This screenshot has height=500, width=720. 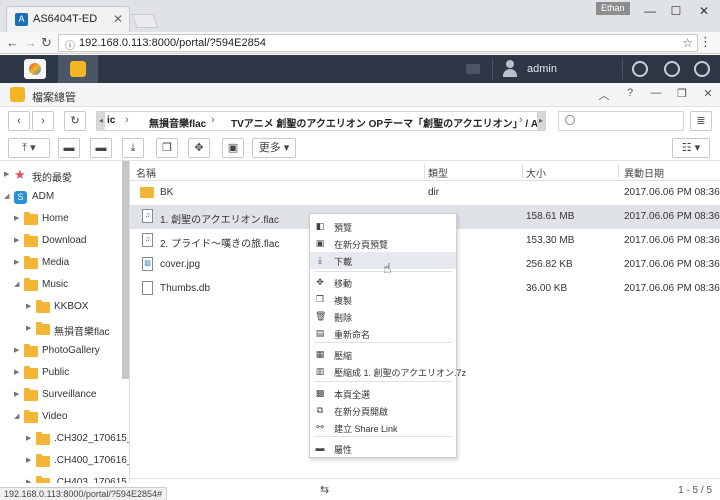 What do you see at coordinates (43, 121) in the screenshot?
I see `forward-button: ›` at bounding box center [43, 121].